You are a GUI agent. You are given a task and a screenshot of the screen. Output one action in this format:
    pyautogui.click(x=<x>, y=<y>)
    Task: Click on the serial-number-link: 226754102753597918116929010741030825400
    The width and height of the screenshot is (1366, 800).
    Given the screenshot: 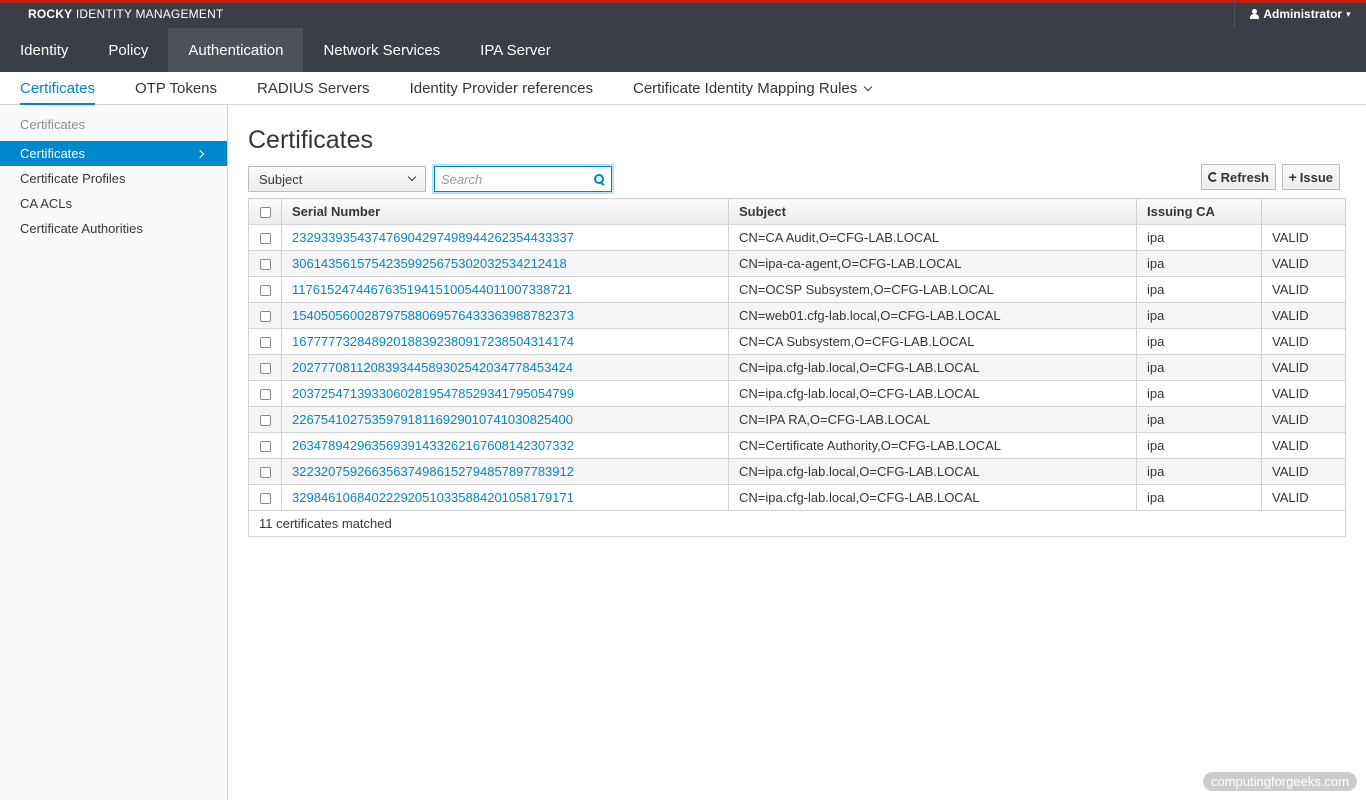 What is the action you would take?
    pyautogui.click(x=432, y=419)
    